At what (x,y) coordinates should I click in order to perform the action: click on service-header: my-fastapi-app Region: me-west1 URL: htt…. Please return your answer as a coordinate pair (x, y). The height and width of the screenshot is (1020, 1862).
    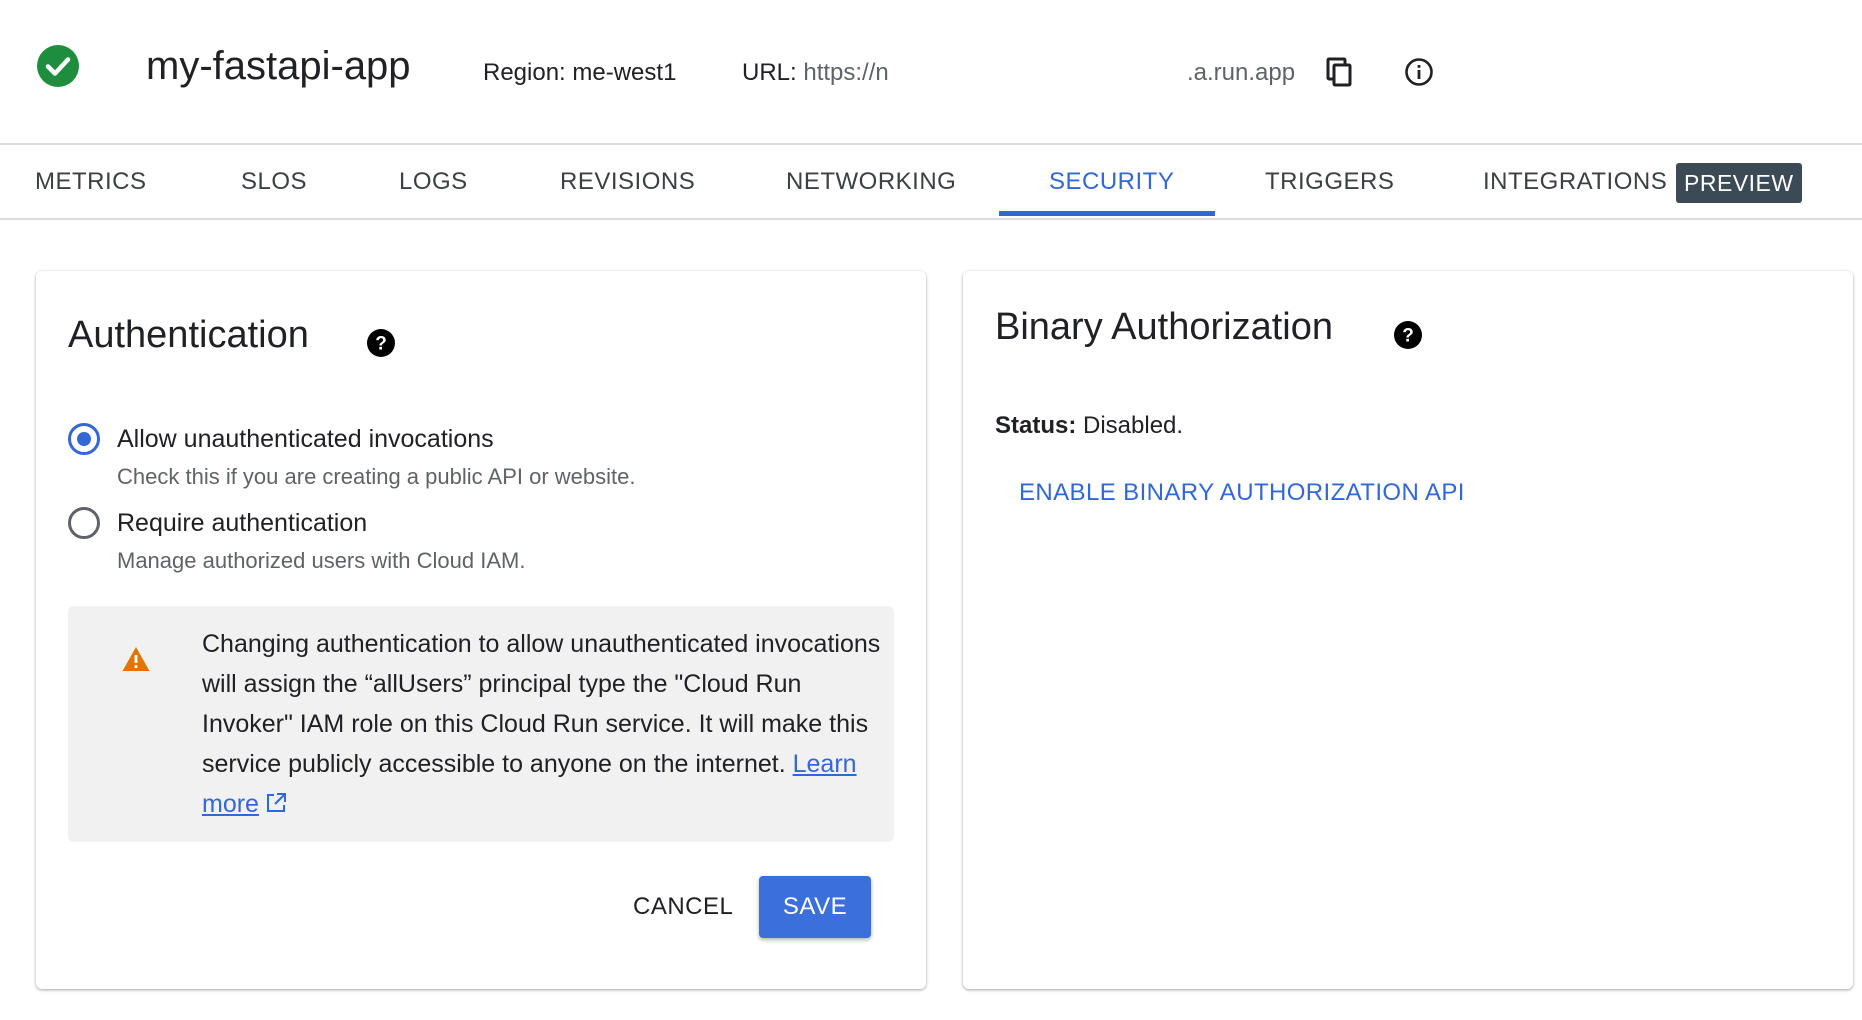
    Looking at the image, I should click on (931, 72).